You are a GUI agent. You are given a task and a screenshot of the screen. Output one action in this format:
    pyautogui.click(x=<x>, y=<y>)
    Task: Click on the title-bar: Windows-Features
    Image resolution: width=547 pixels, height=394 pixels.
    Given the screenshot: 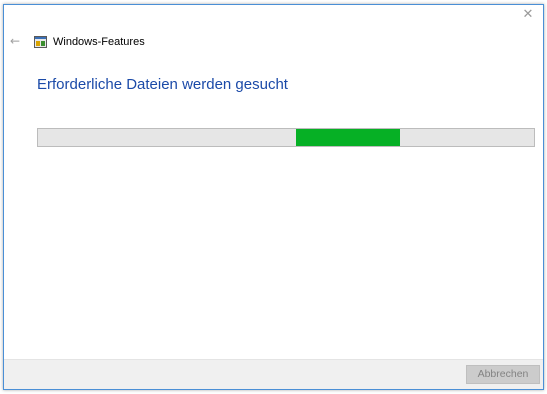 What is the action you would take?
    pyautogui.click(x=89, y=42)
    